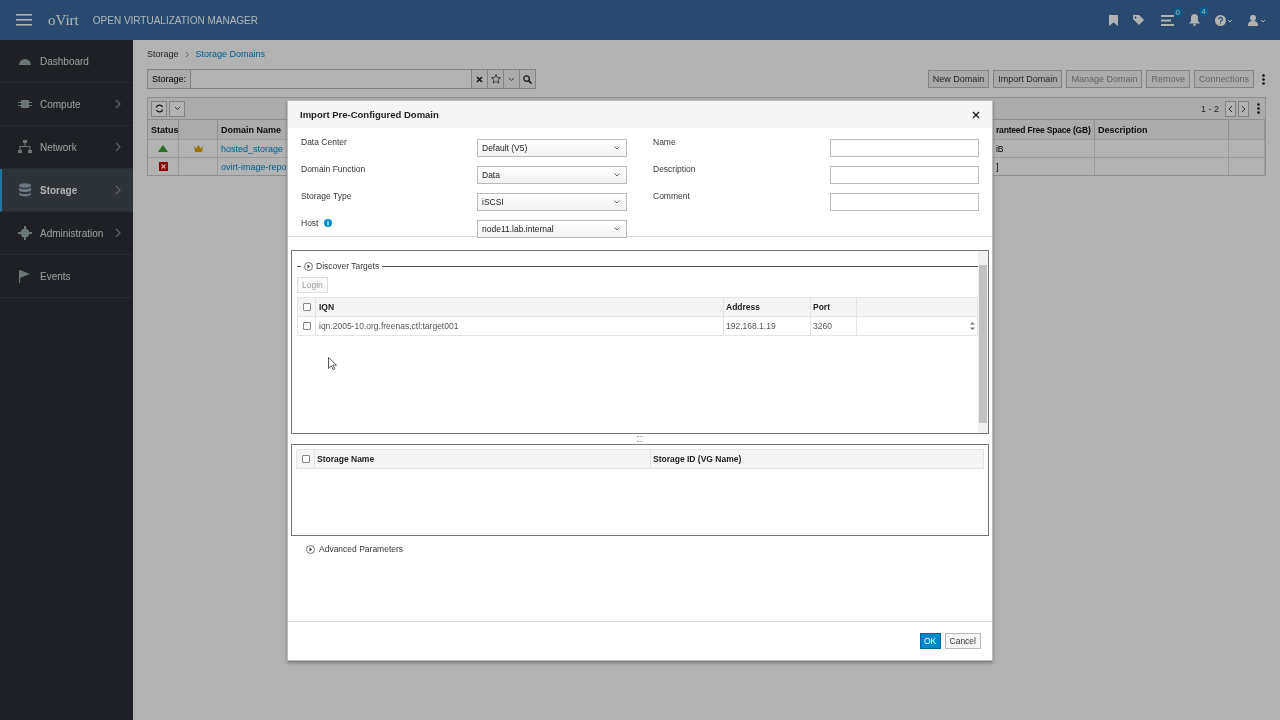 Image resolution: width=1280 pixels, height=720 pixels. I want to click on spinner-arrows-icon, so click(972, 326).